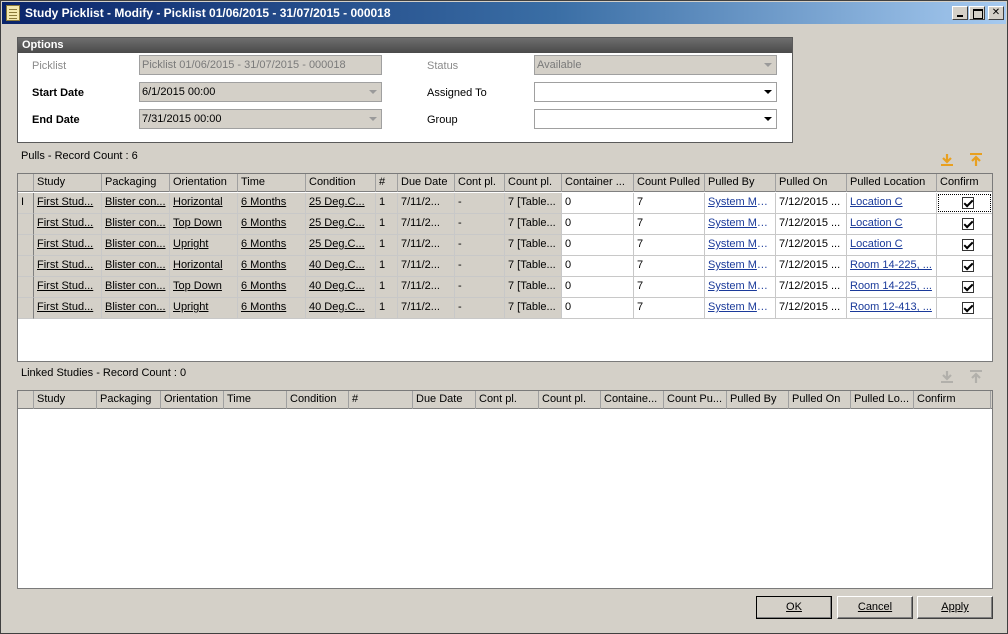 This screenshot has width=1008, height=634. What do you see at coordinates (204, 224) in the screenshot?
I see `orientation-cell: Top Down` at bounding box center [204, 224].